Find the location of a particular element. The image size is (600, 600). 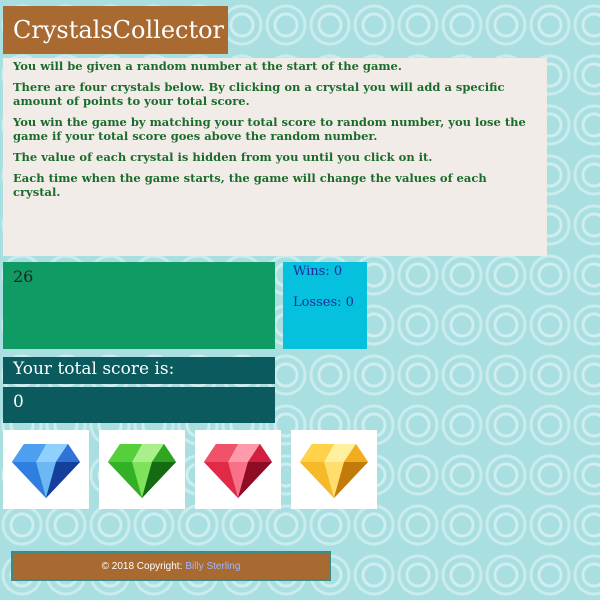

stats-box: Wins: 0 Losses: 0 is located at coordinates (325, 305).